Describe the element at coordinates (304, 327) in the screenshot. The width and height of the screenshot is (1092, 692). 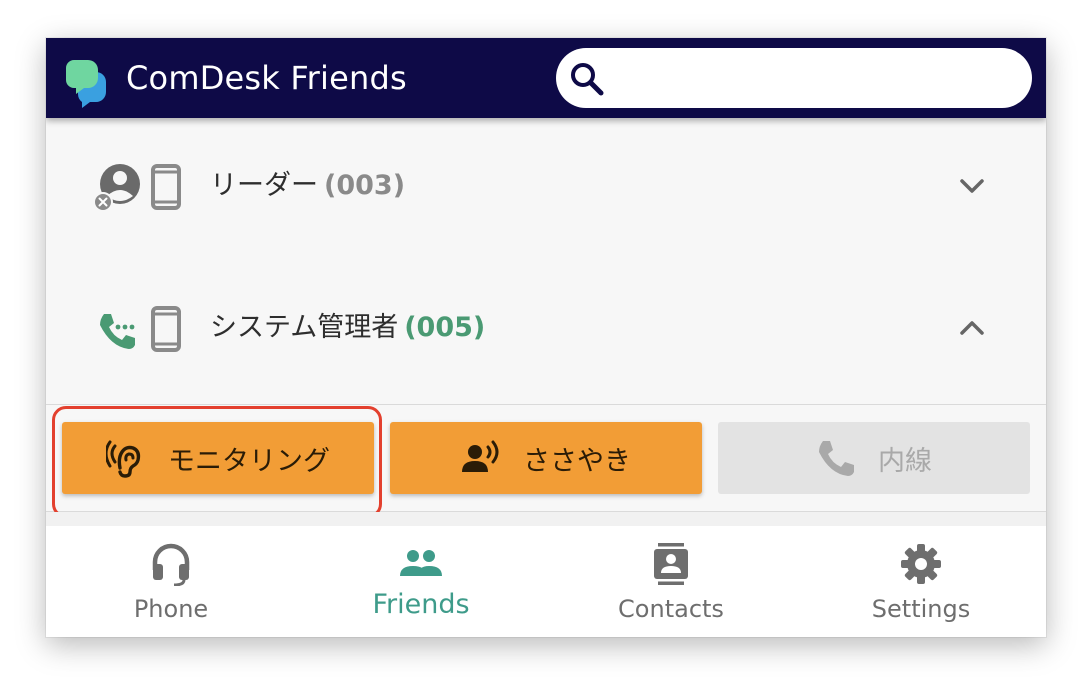
I see `contact-name-text: システム管理者` at that location.